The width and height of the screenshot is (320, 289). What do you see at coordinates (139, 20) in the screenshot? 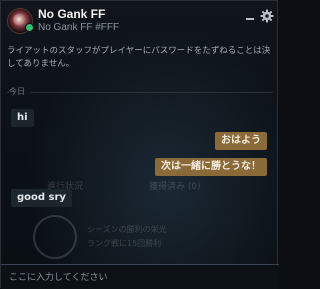
I see `chat-header: No Gank FF No Gank FF #FFF` at bounding box center [139, 20].